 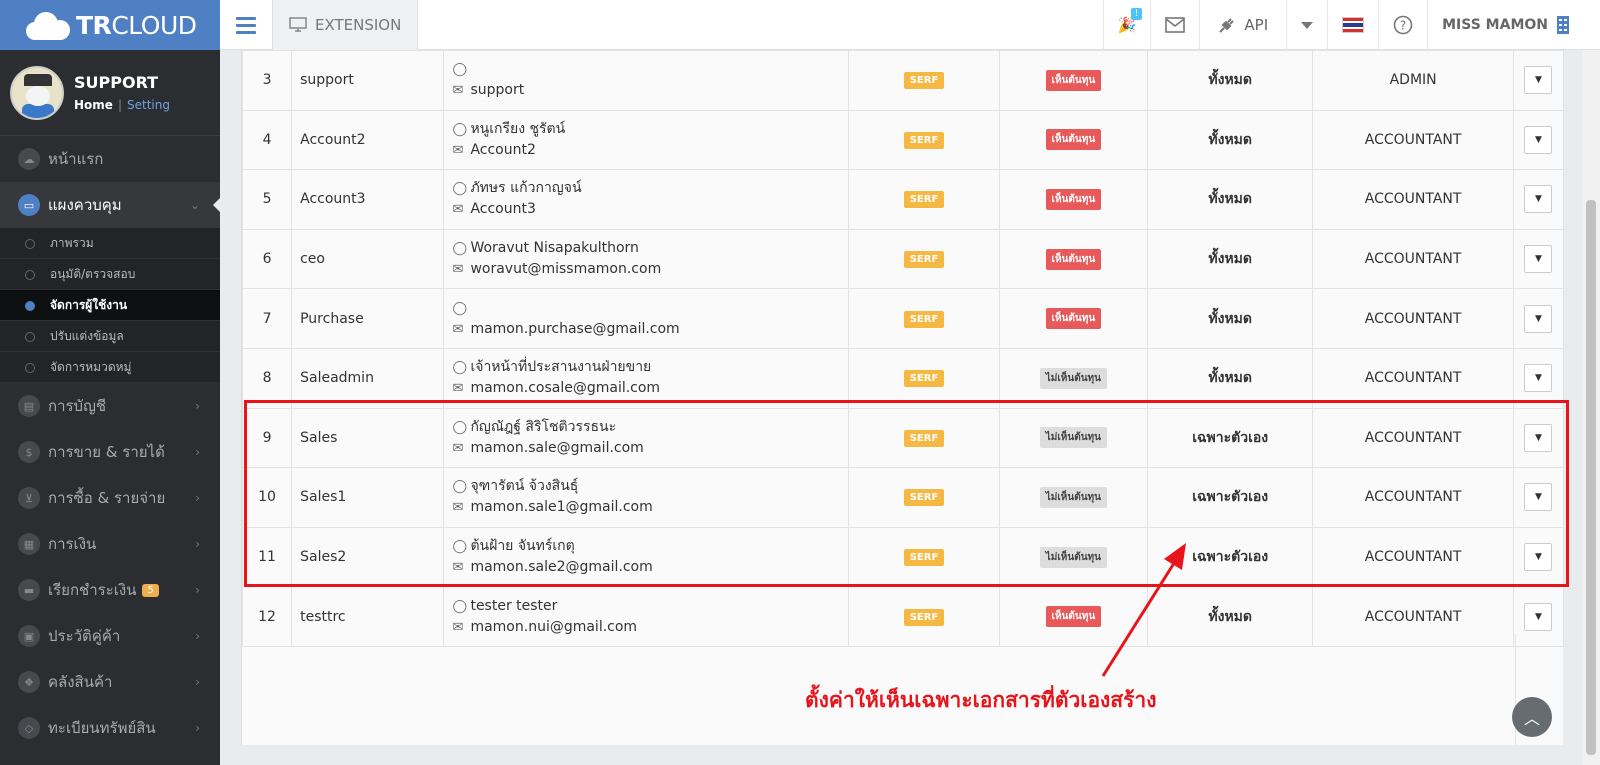 What do you see at coordinates (646, 140) in the screenshot?
I see `user-info: ◯ หนูเกรียง ชูรัตน์ ✉ Account2` at bounding box center [646, 140].